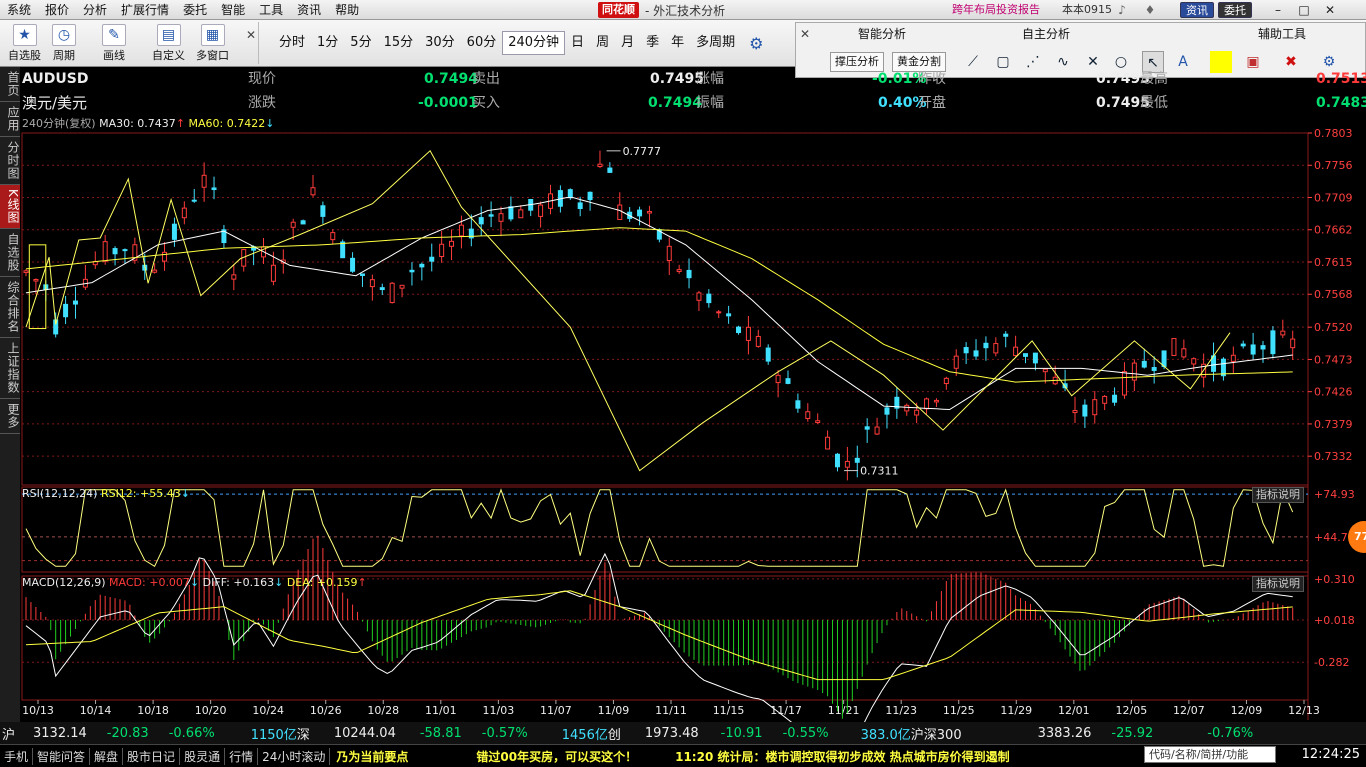 This screenshot has height=767, width=1366. Describe the element at coordinates (671, 733) in the screenshot. I see `cy-value: 1973.48` at that location.